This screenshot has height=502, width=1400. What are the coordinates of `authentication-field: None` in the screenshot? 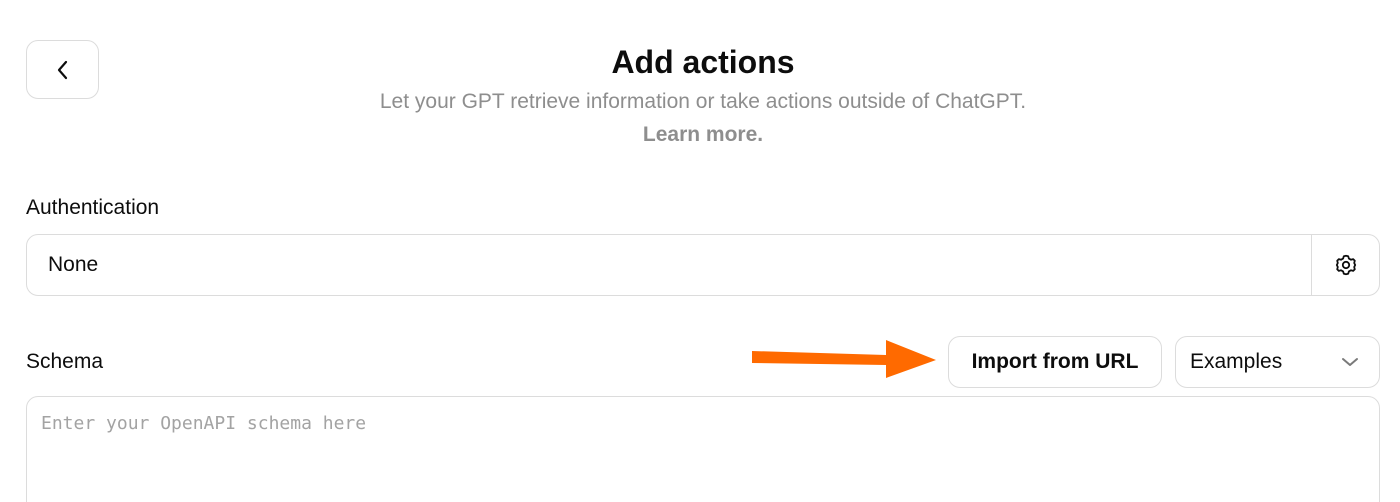 It's located at (703, 265).